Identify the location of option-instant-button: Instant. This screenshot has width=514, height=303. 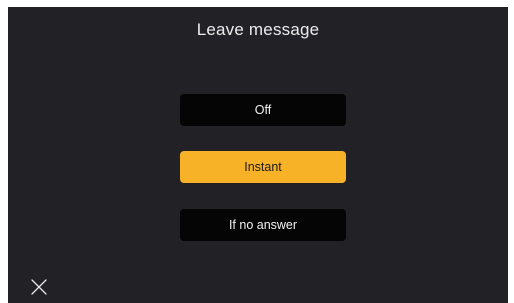
(263, 167).